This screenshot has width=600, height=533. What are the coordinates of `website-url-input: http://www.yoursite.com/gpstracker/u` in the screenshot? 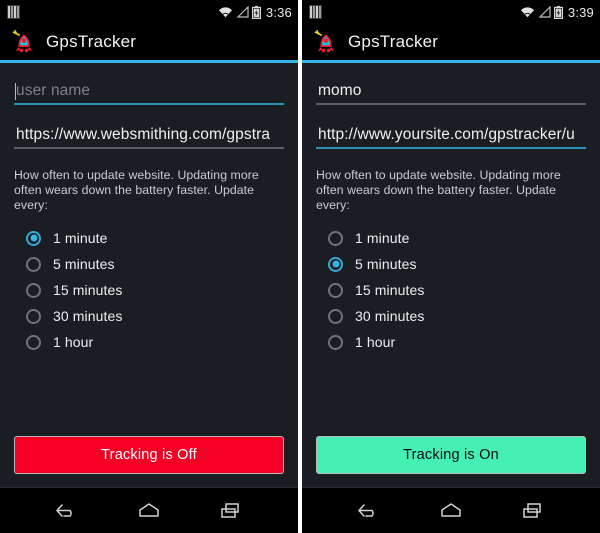 It's located at (451, 135).